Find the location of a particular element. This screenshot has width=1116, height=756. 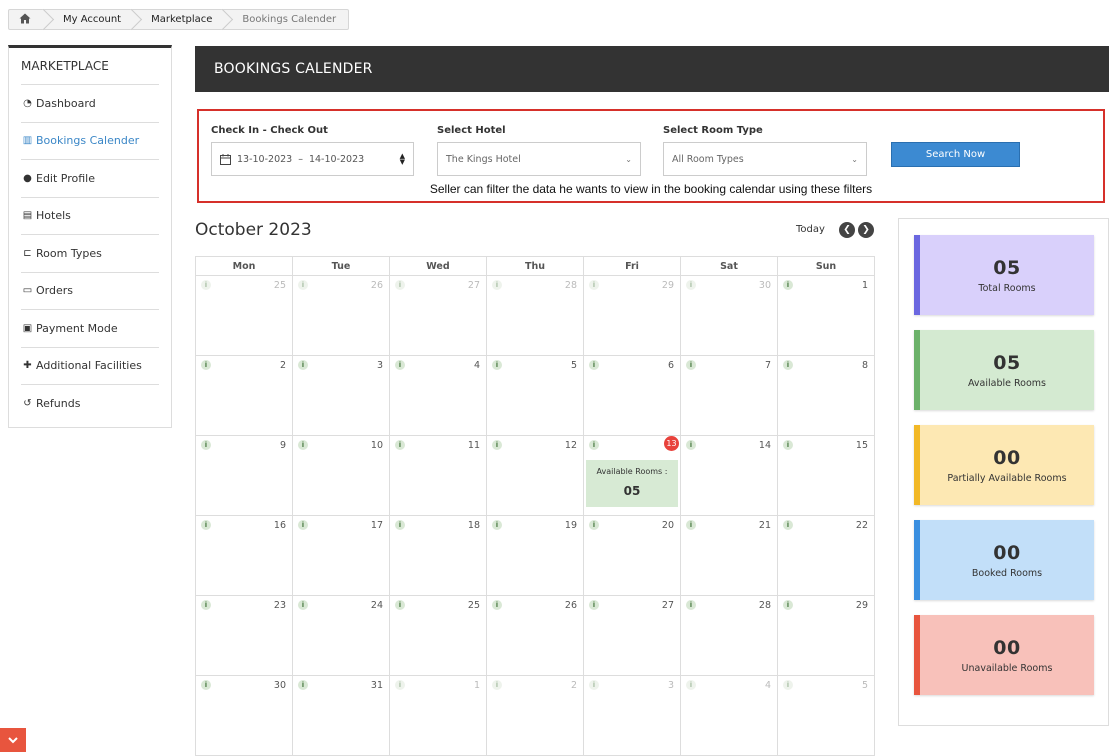

breadcrumb-marketplace: Marketplace is located at coordinates (183, 19).